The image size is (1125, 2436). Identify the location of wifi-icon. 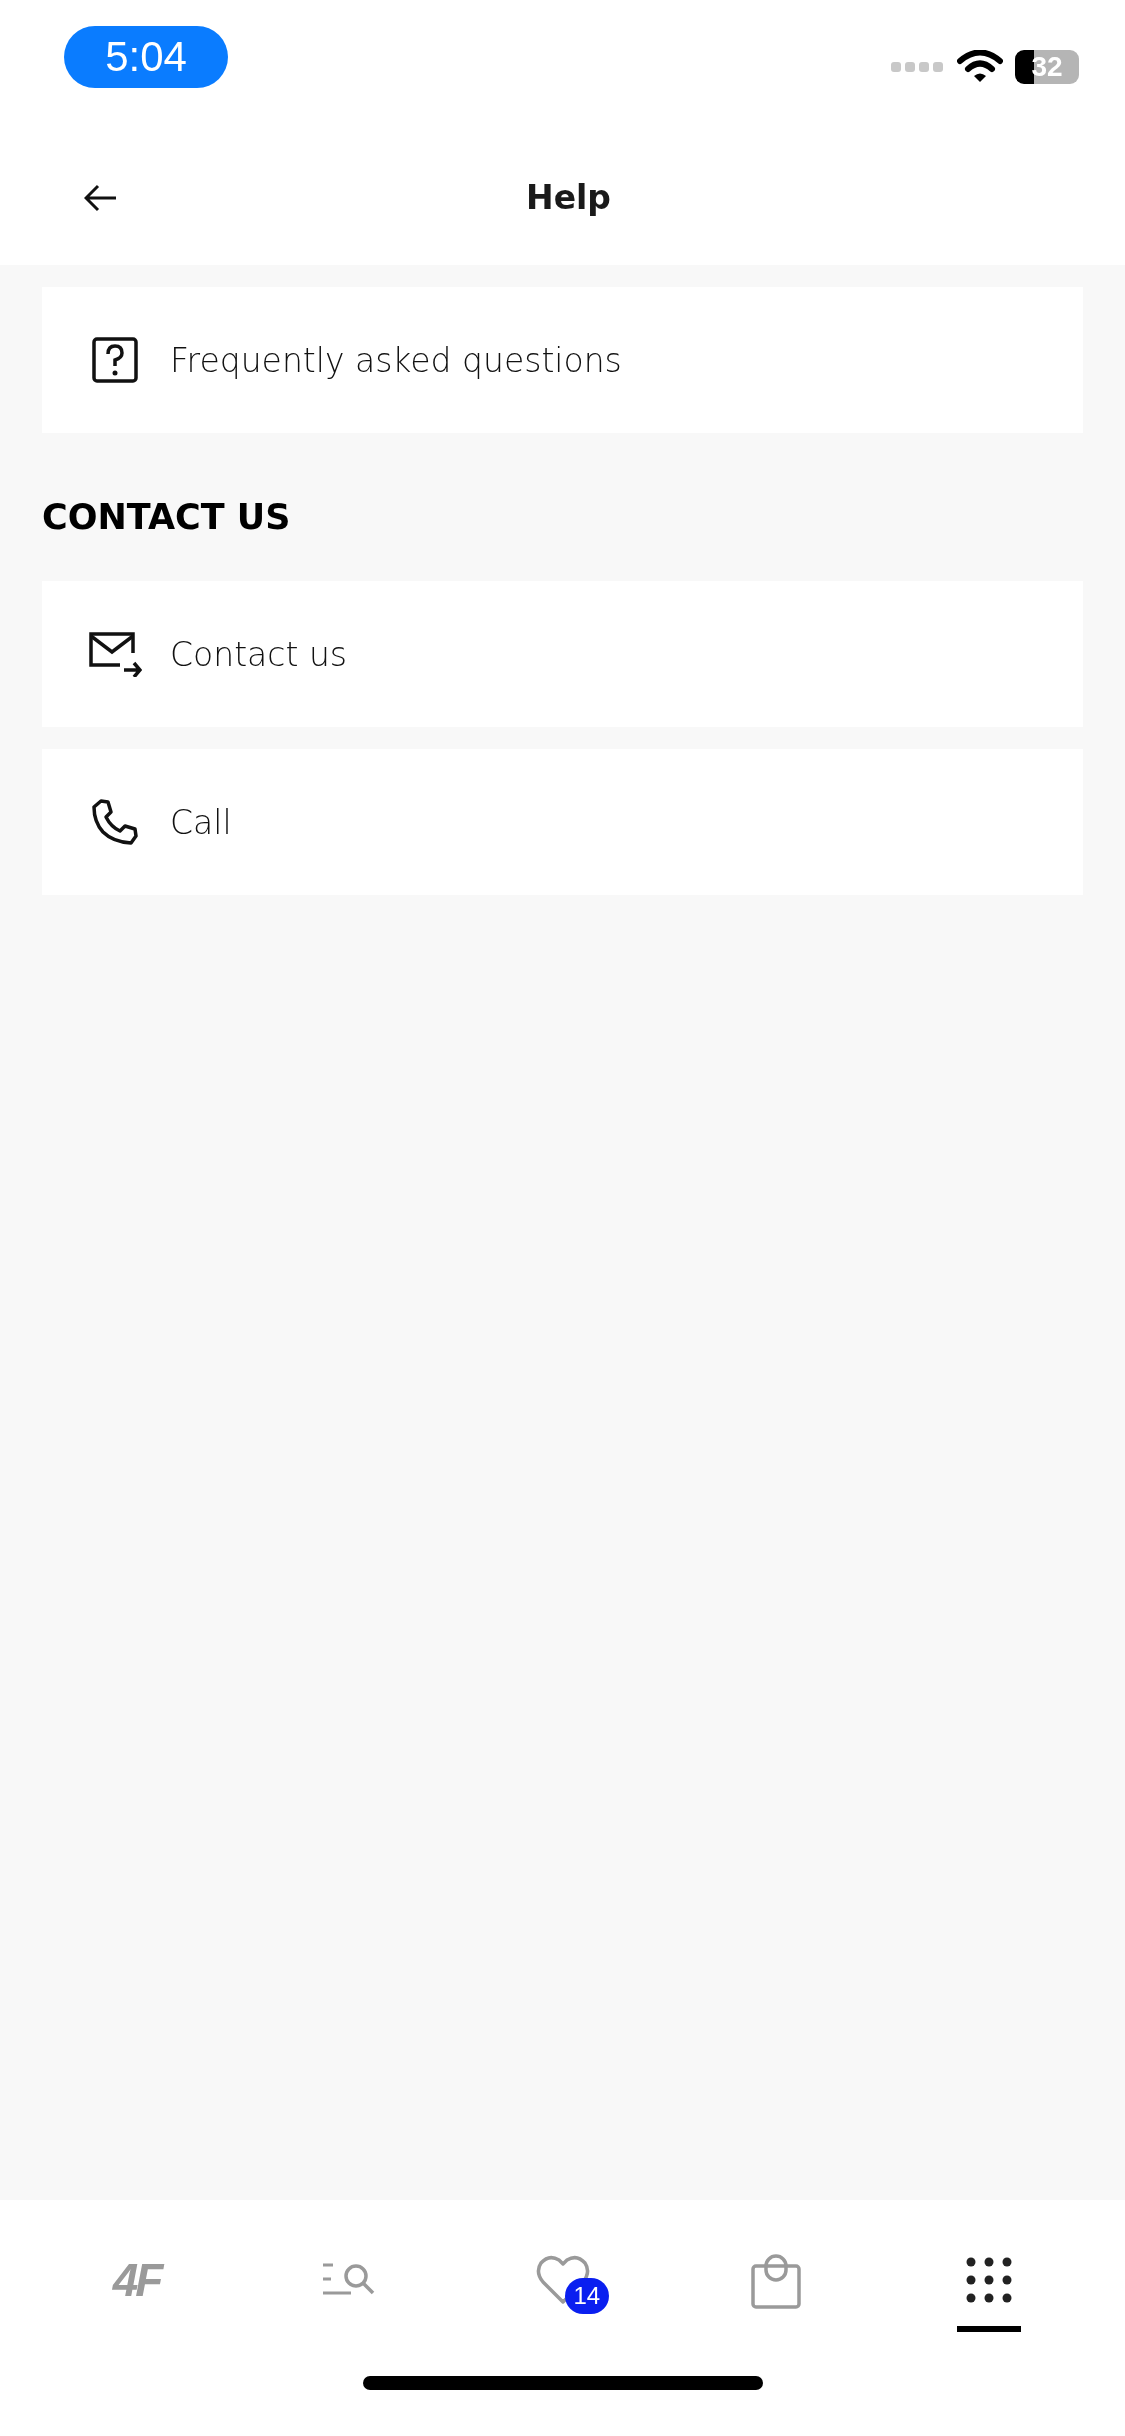
(980, 67).